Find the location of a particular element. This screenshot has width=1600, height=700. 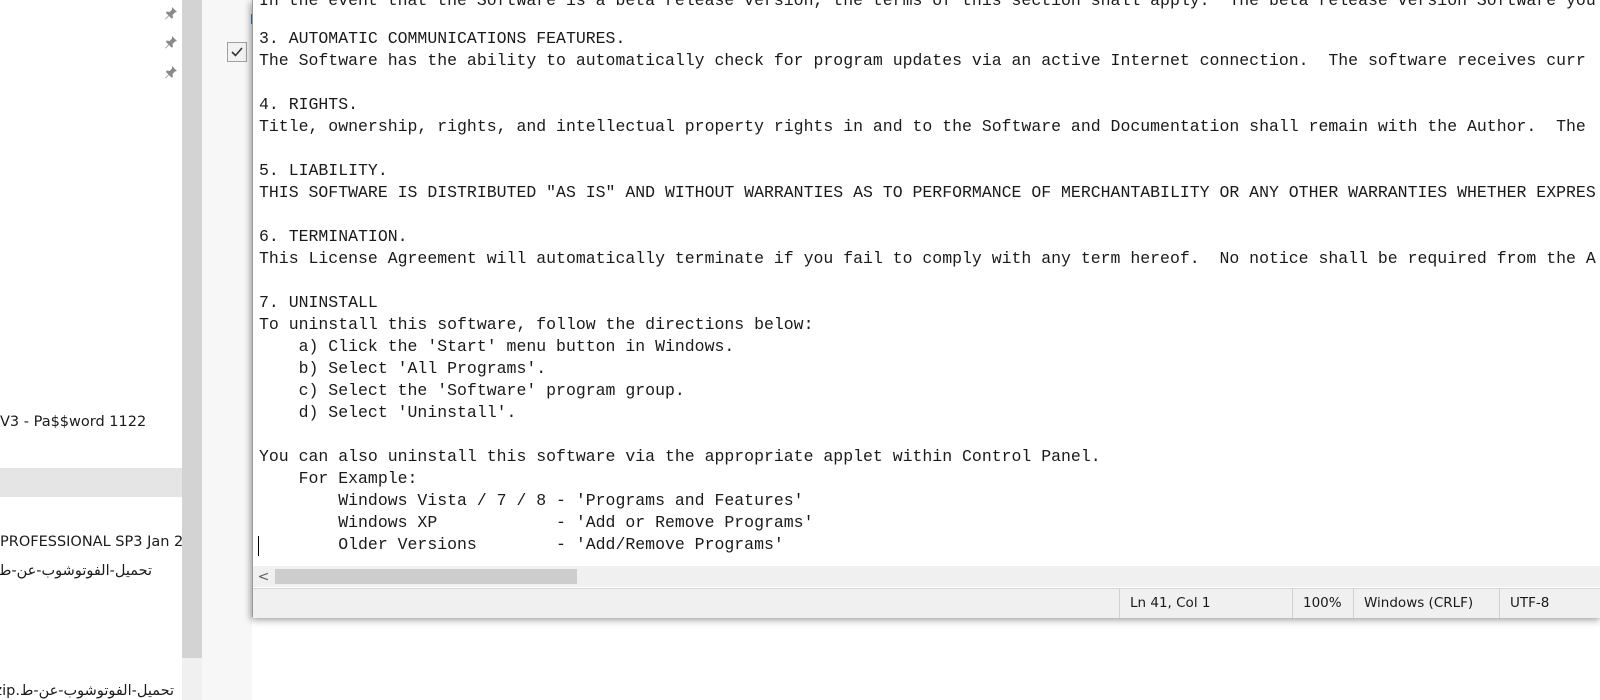

text-line: 5. LIABILITY. is located at coordinates (323, 170).